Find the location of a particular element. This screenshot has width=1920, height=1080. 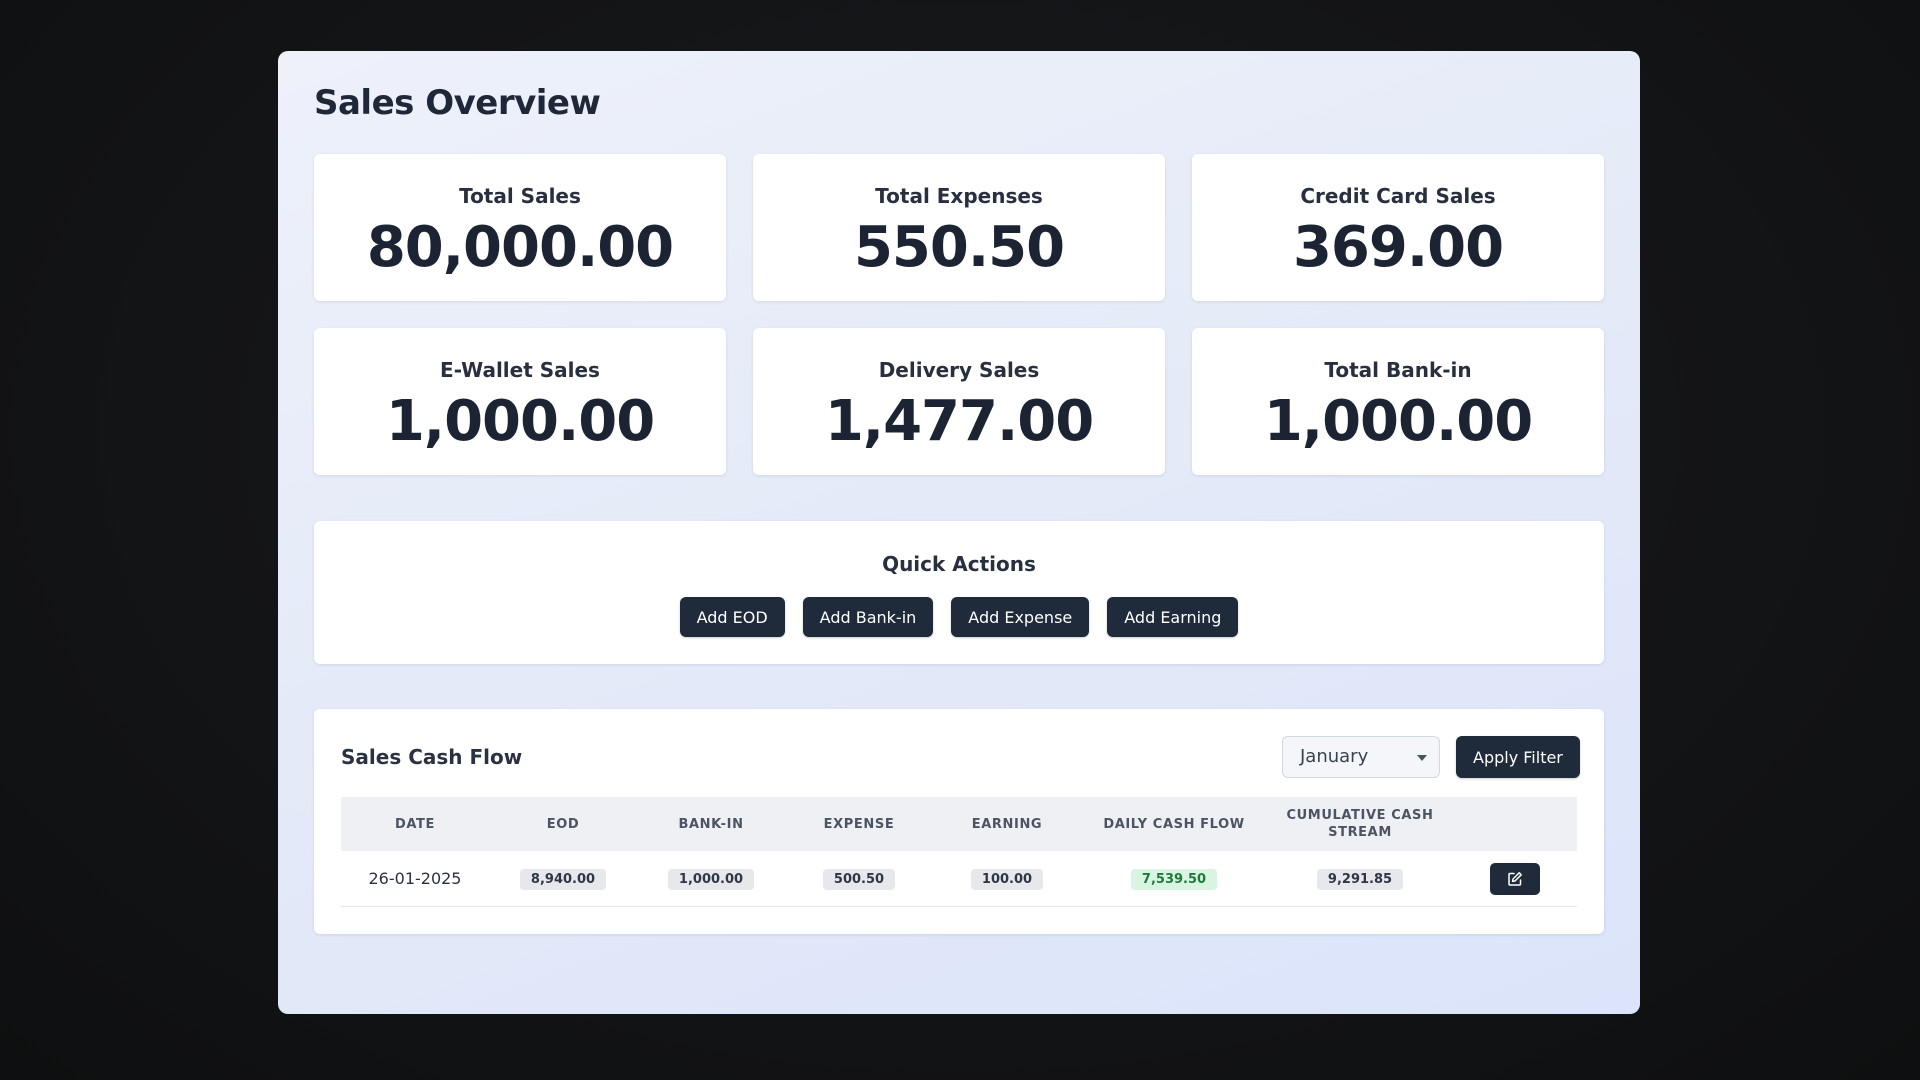

stat-value: 80,000.00 is located at coordinates (520, 247).